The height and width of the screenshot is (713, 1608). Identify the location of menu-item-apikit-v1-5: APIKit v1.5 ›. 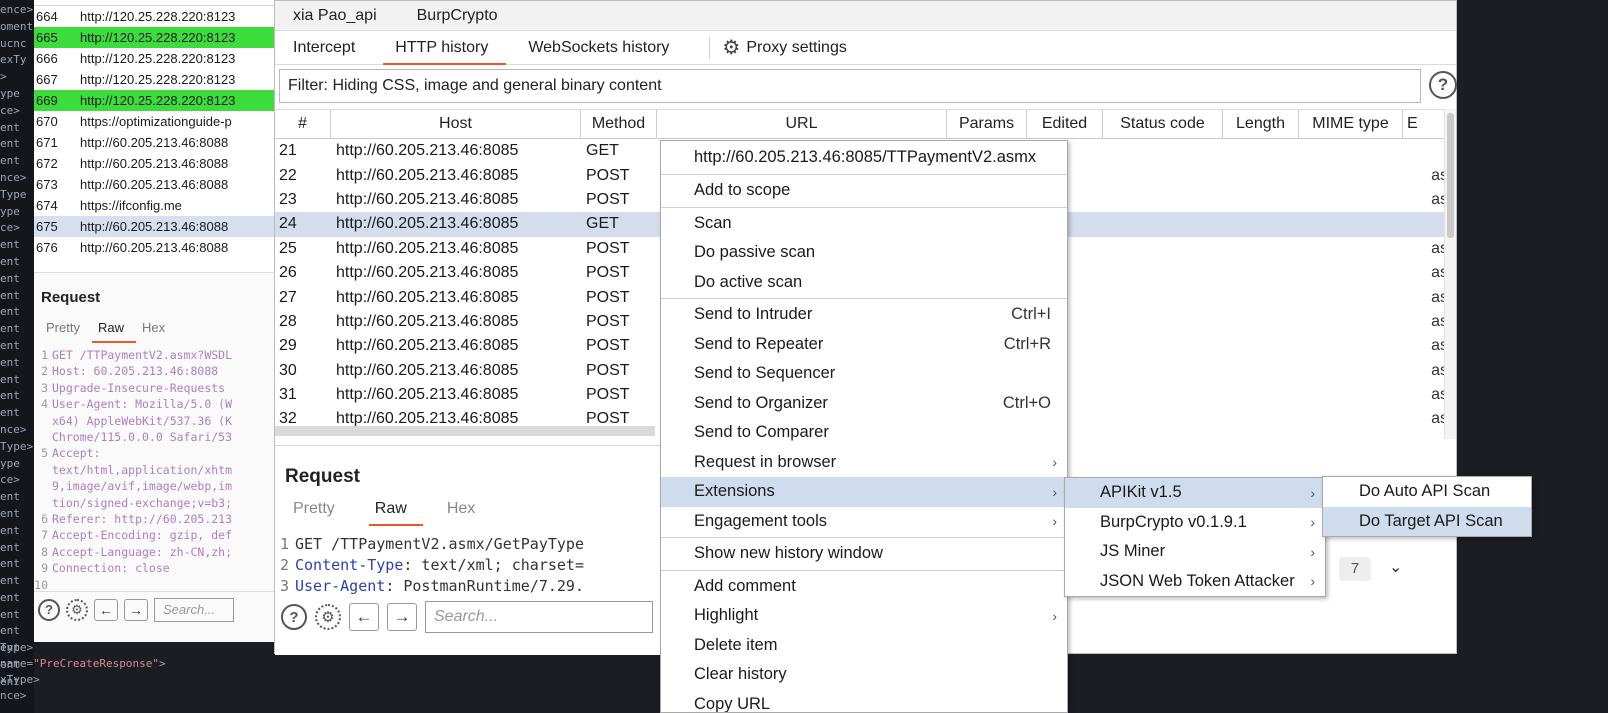
(1195, 493).